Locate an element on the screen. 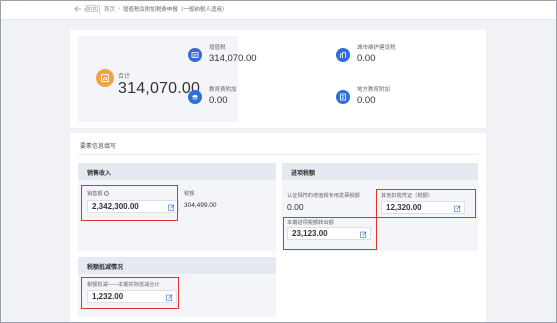 This screenshot has width=557, height=323. info-icon: i is located at coordinates (106, 194).